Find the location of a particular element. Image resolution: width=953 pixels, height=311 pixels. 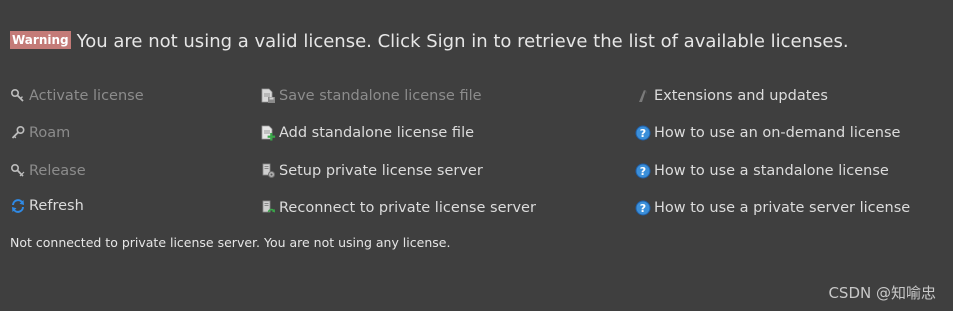

activate-license-label: Activate license is located at coordinates (86, 96).